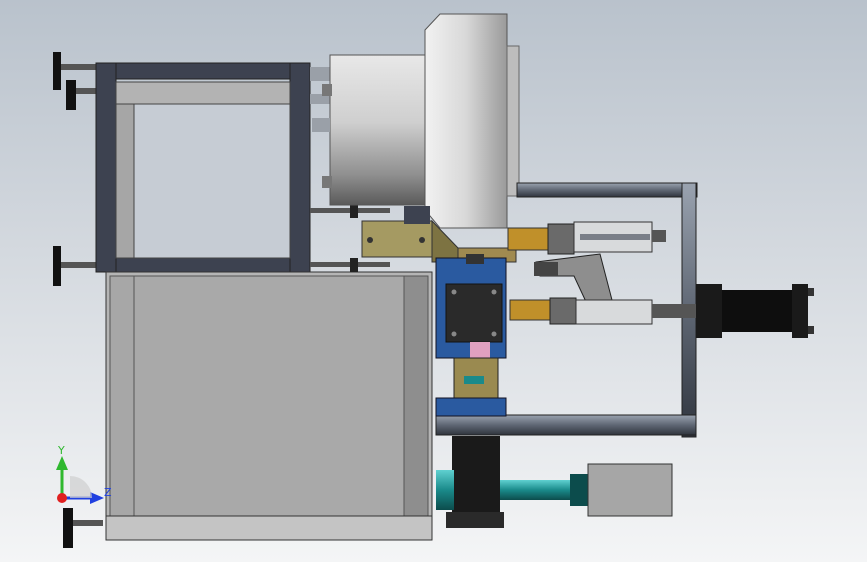 This screenshot has height=562, width=867. I want to click on gearbox-column, so click(471, 335).